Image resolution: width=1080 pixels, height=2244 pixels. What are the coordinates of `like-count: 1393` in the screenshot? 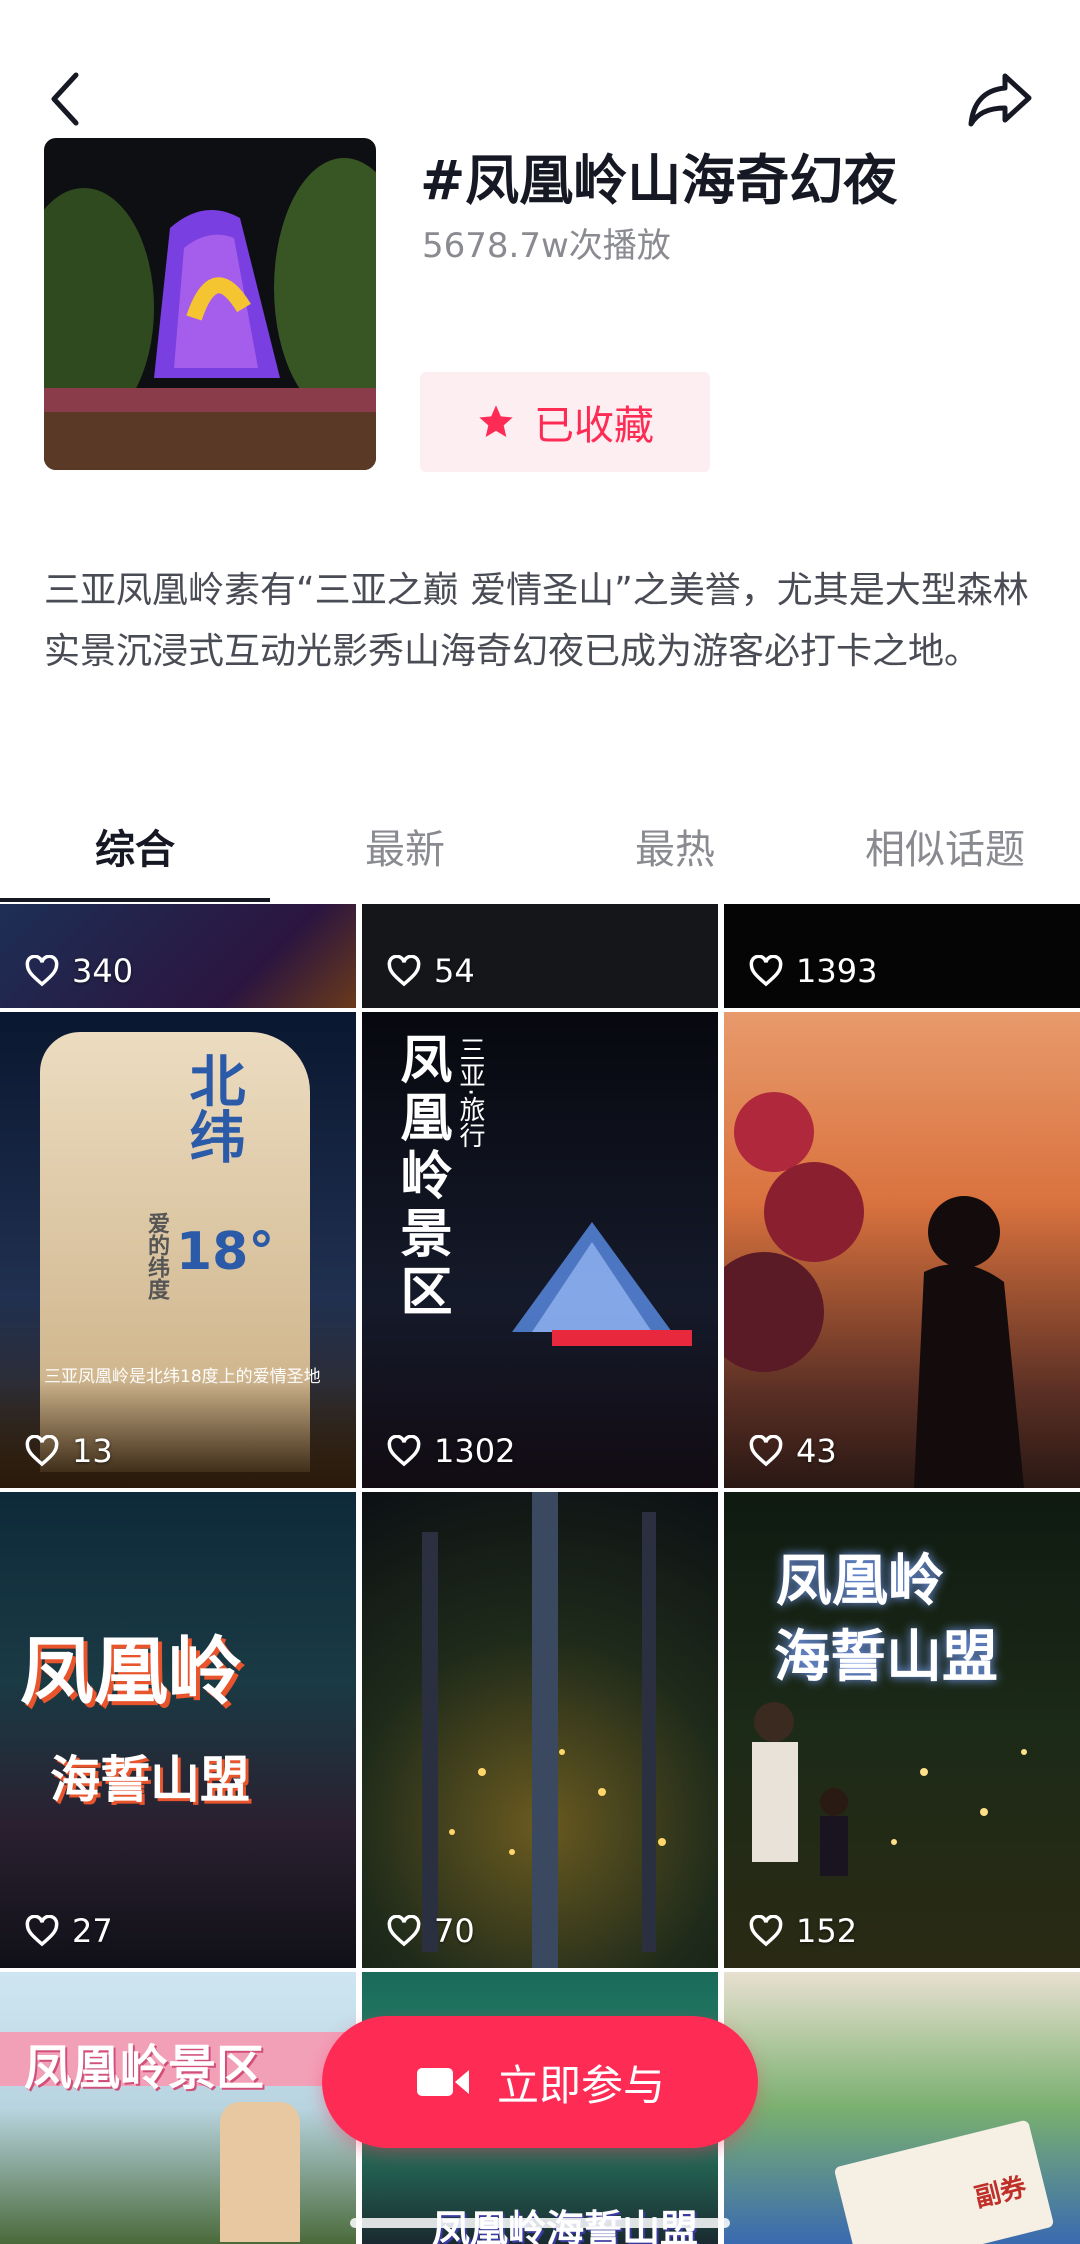 It's located at (812, 971).